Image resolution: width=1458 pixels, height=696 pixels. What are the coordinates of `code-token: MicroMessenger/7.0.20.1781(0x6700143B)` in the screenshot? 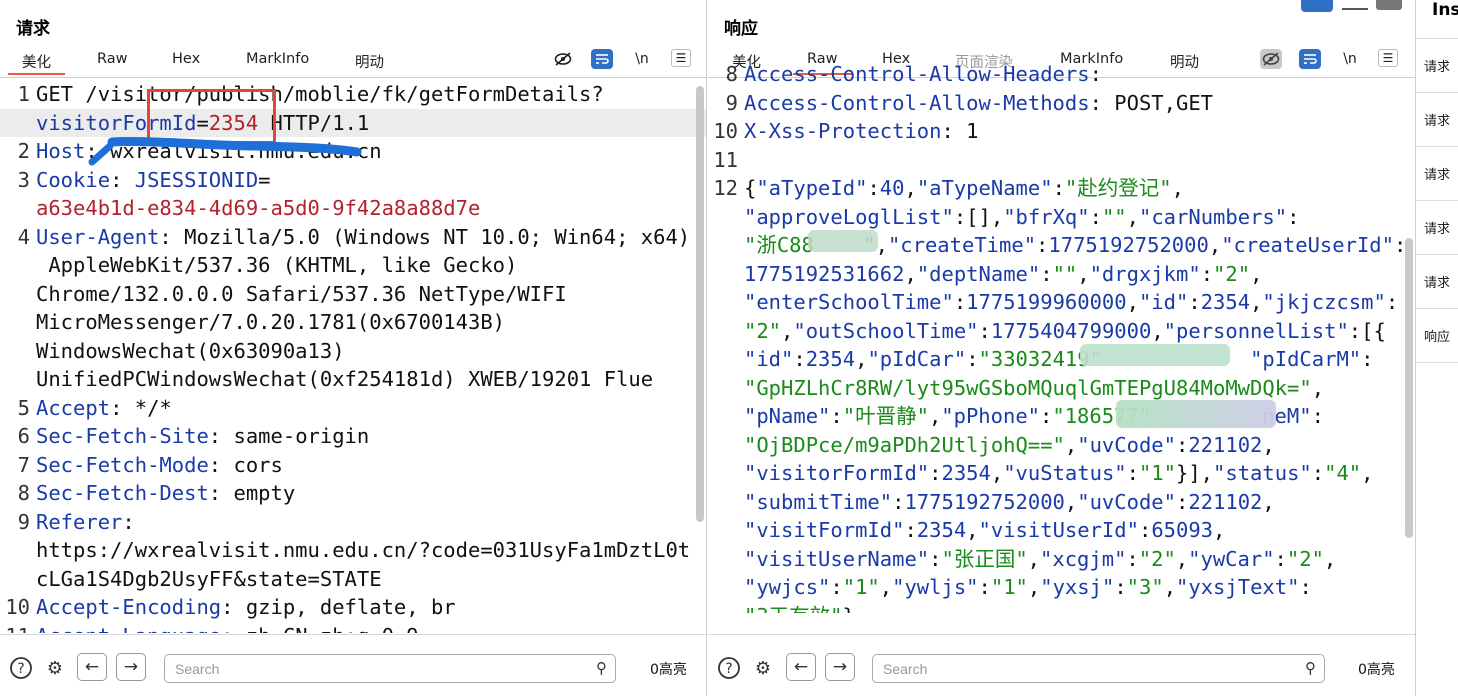 It's located at (270, 322).